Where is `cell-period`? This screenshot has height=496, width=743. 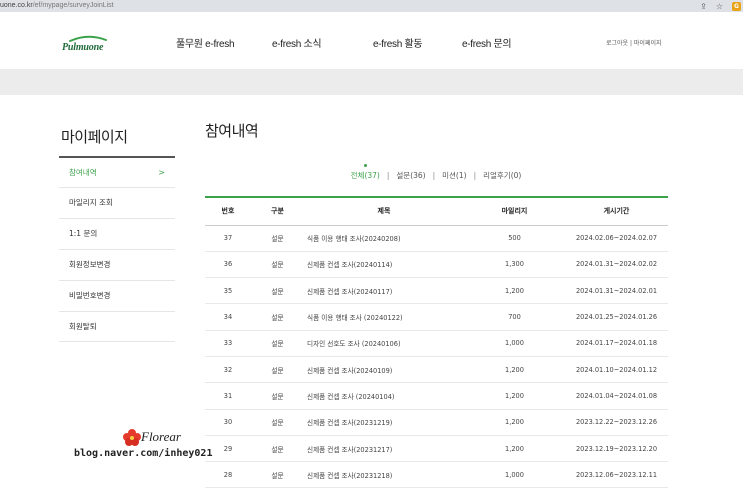 cell-period is located at coordinates (616, 492).